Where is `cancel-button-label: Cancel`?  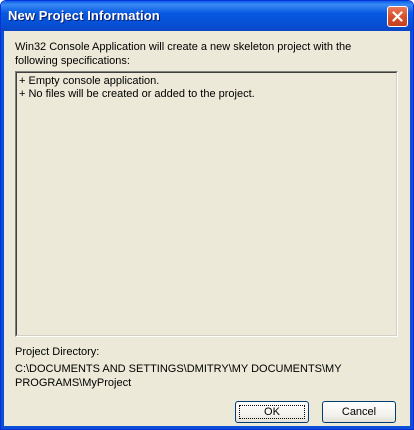 cancel-button-label: Cancel is located at coordinates (359, 412).